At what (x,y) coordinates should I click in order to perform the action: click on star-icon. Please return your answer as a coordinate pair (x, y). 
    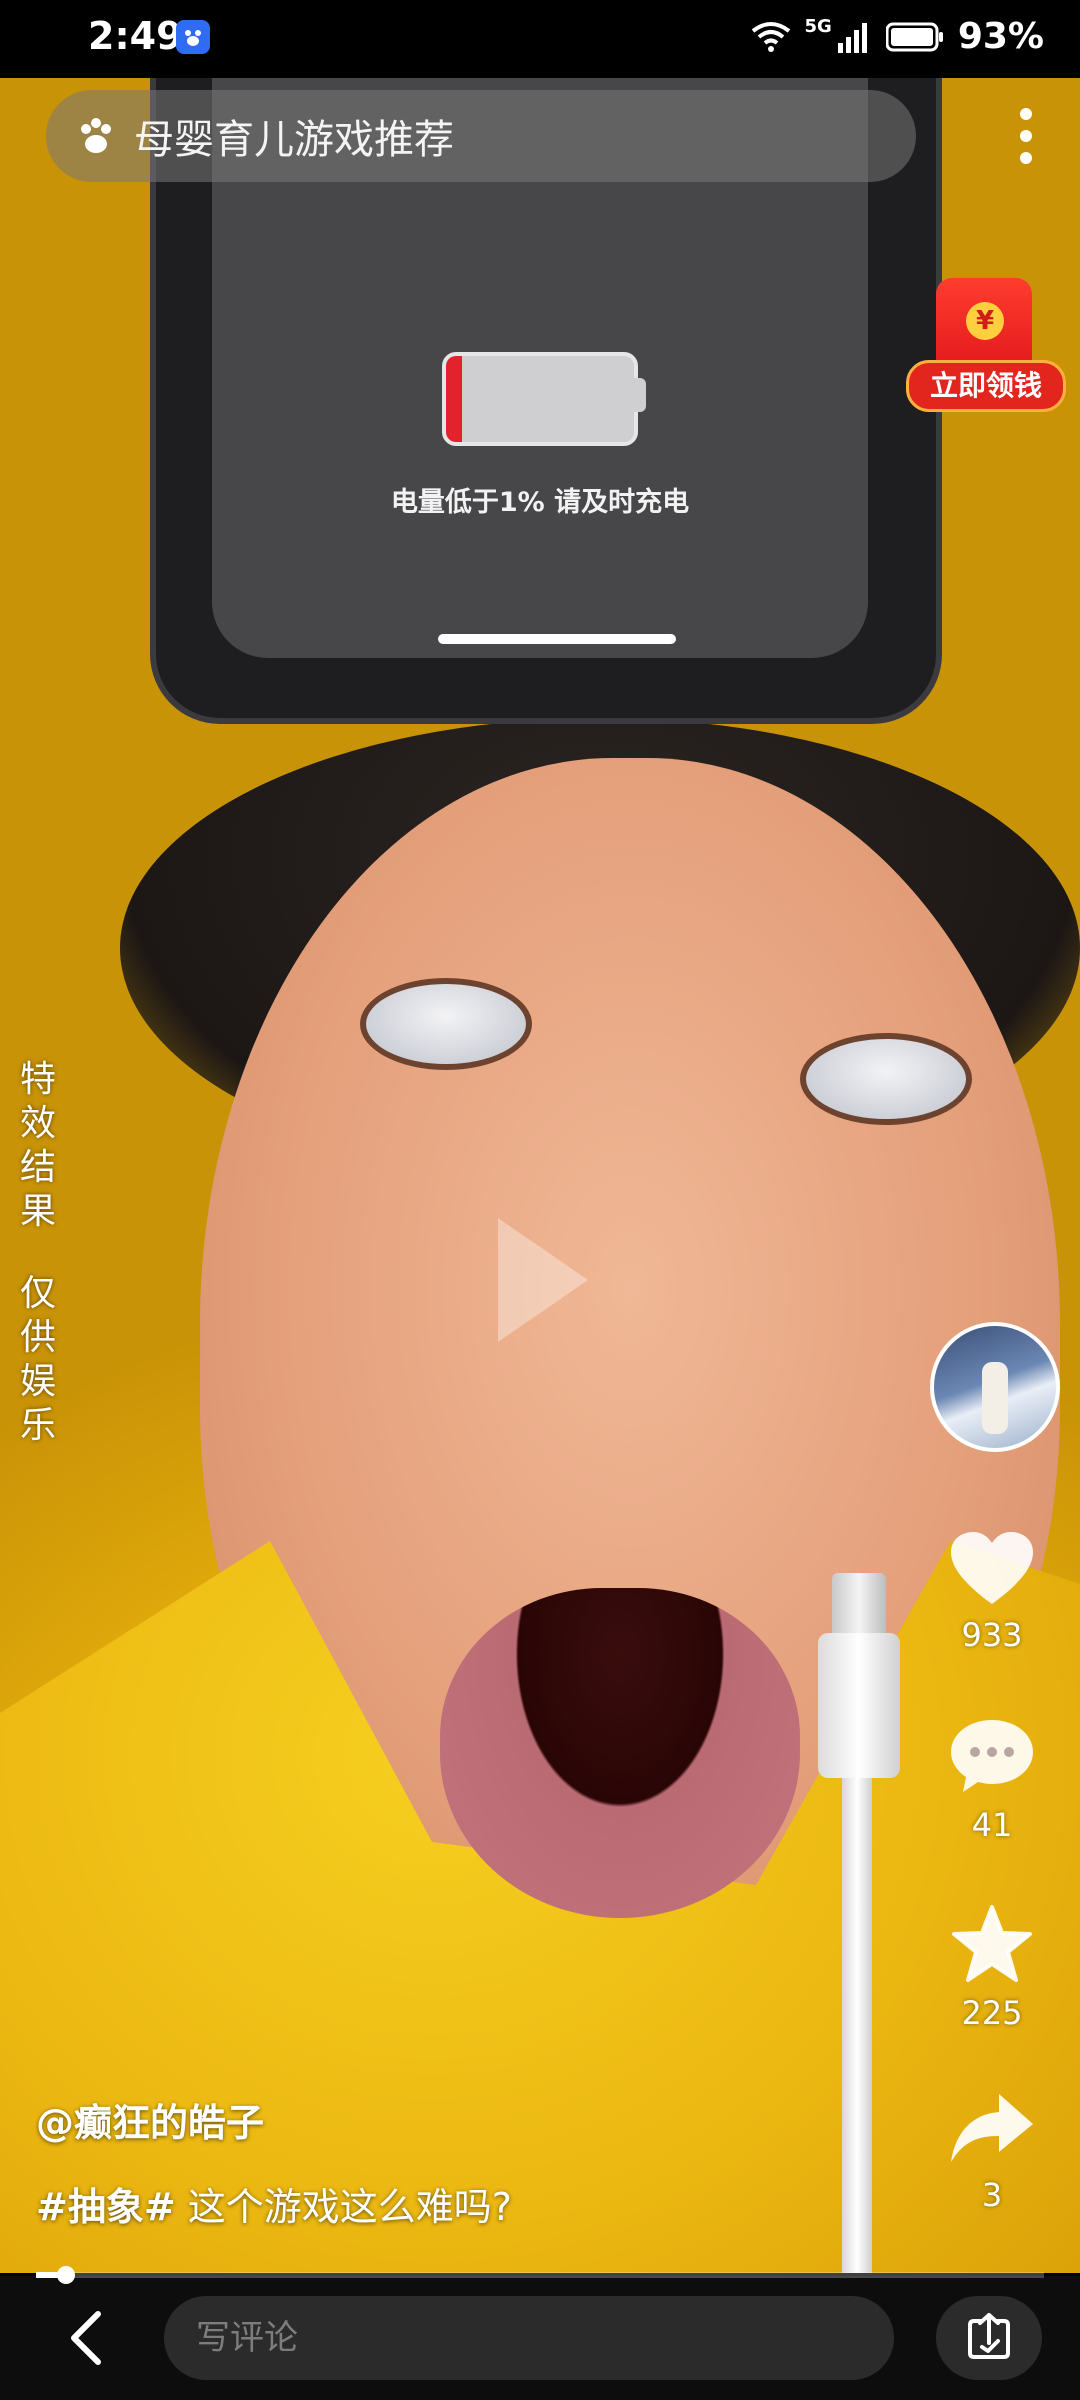
    Looking at the image, I should click on (992, 1943).